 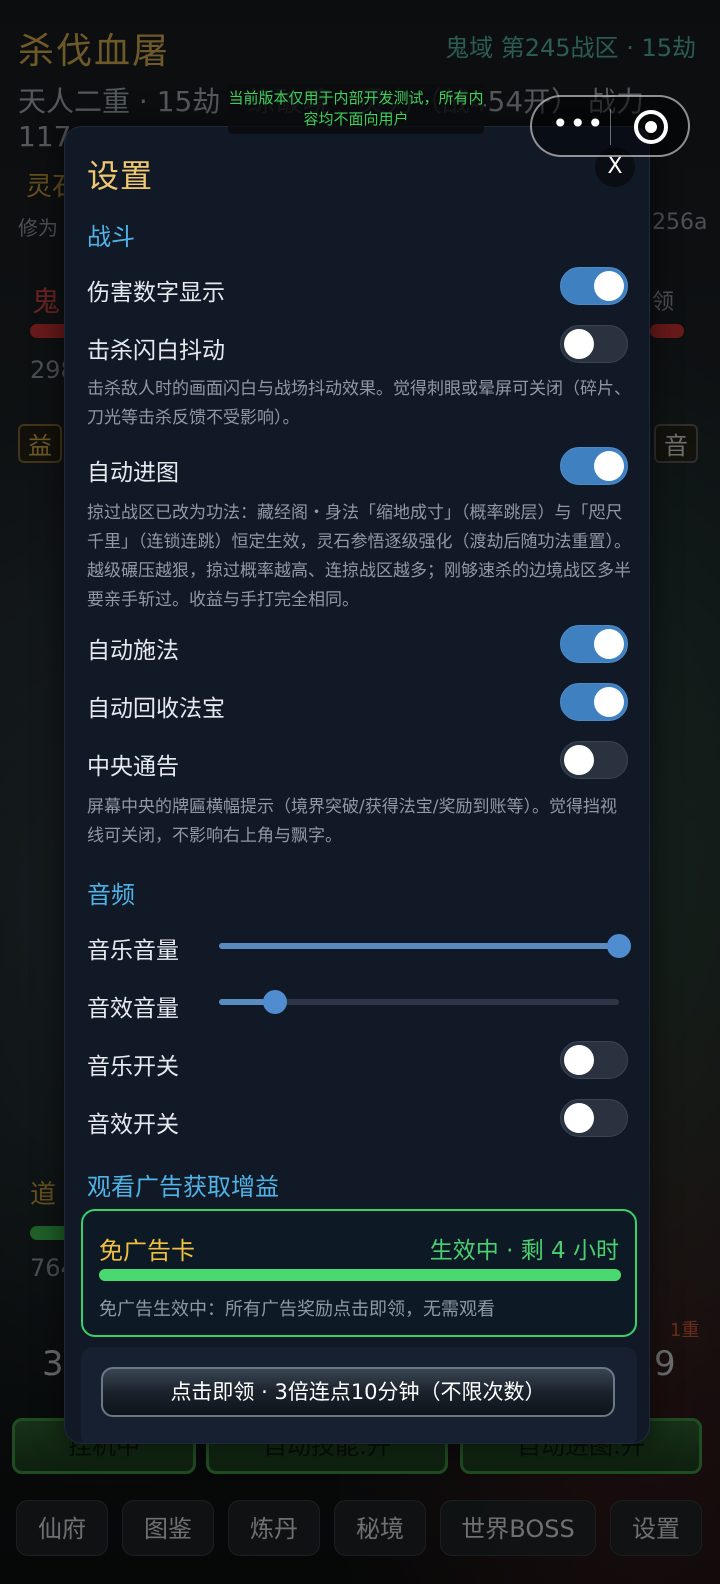 I want to click on auto-advance-toggle, so click(x=594, y=466).